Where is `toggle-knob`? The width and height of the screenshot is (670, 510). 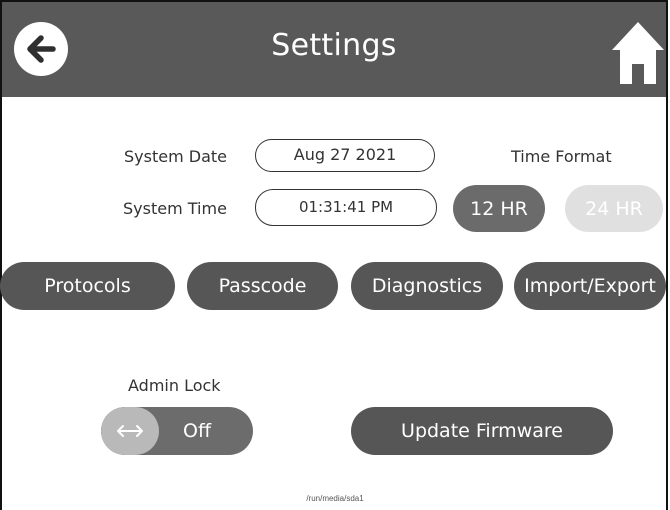
toggle-knob is located at coordinates (130, 431).